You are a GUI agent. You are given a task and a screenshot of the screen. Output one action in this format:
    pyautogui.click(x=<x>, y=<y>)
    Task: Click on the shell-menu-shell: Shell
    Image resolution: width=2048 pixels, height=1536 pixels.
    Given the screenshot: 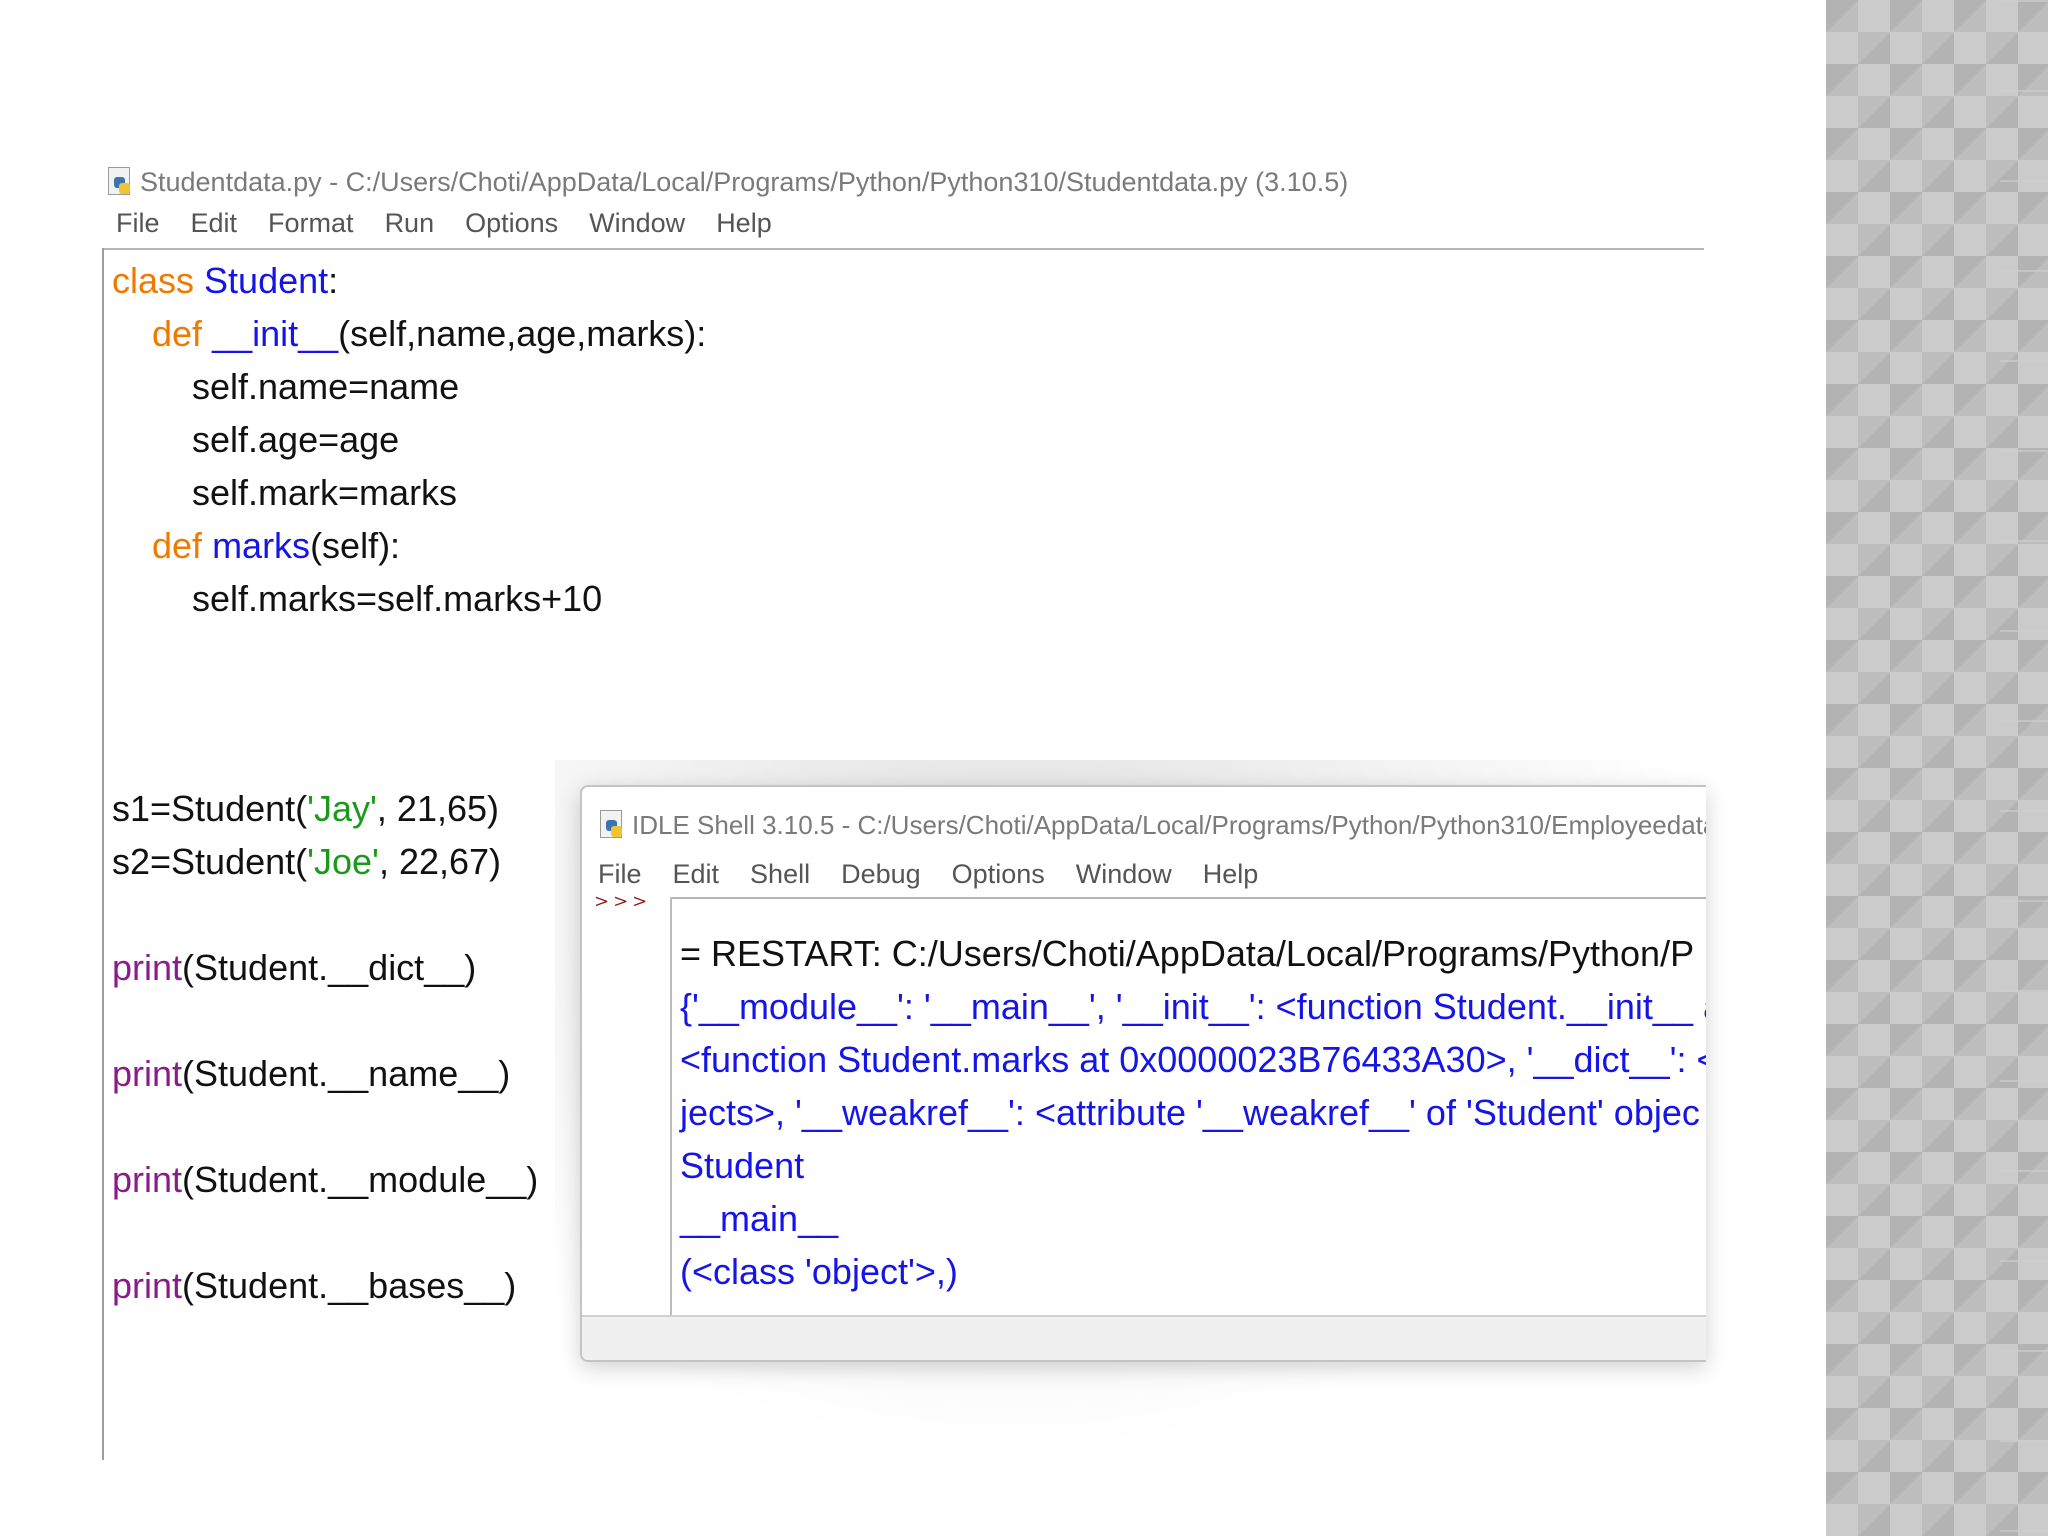 What is the action you would take?
    pyautogui.click(x=780, y=874)
    